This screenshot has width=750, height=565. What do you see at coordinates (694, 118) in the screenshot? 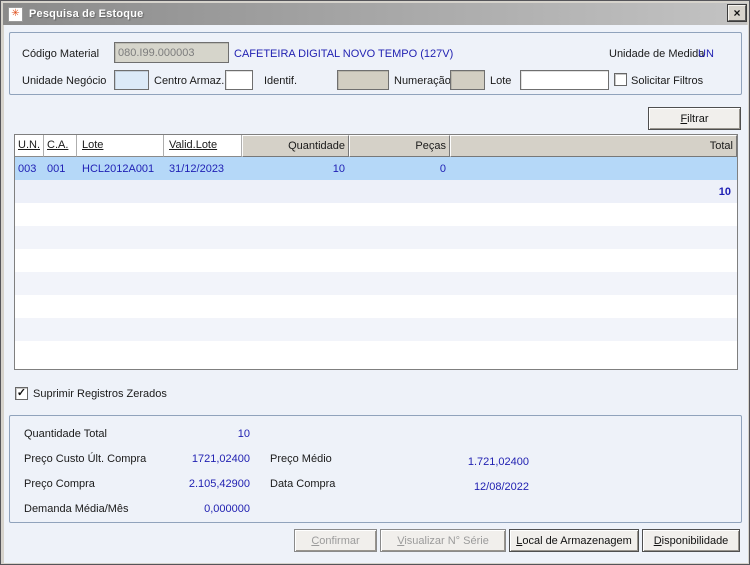
I see `filtrar-button: Filtrar` at bounding box center [694, 118].